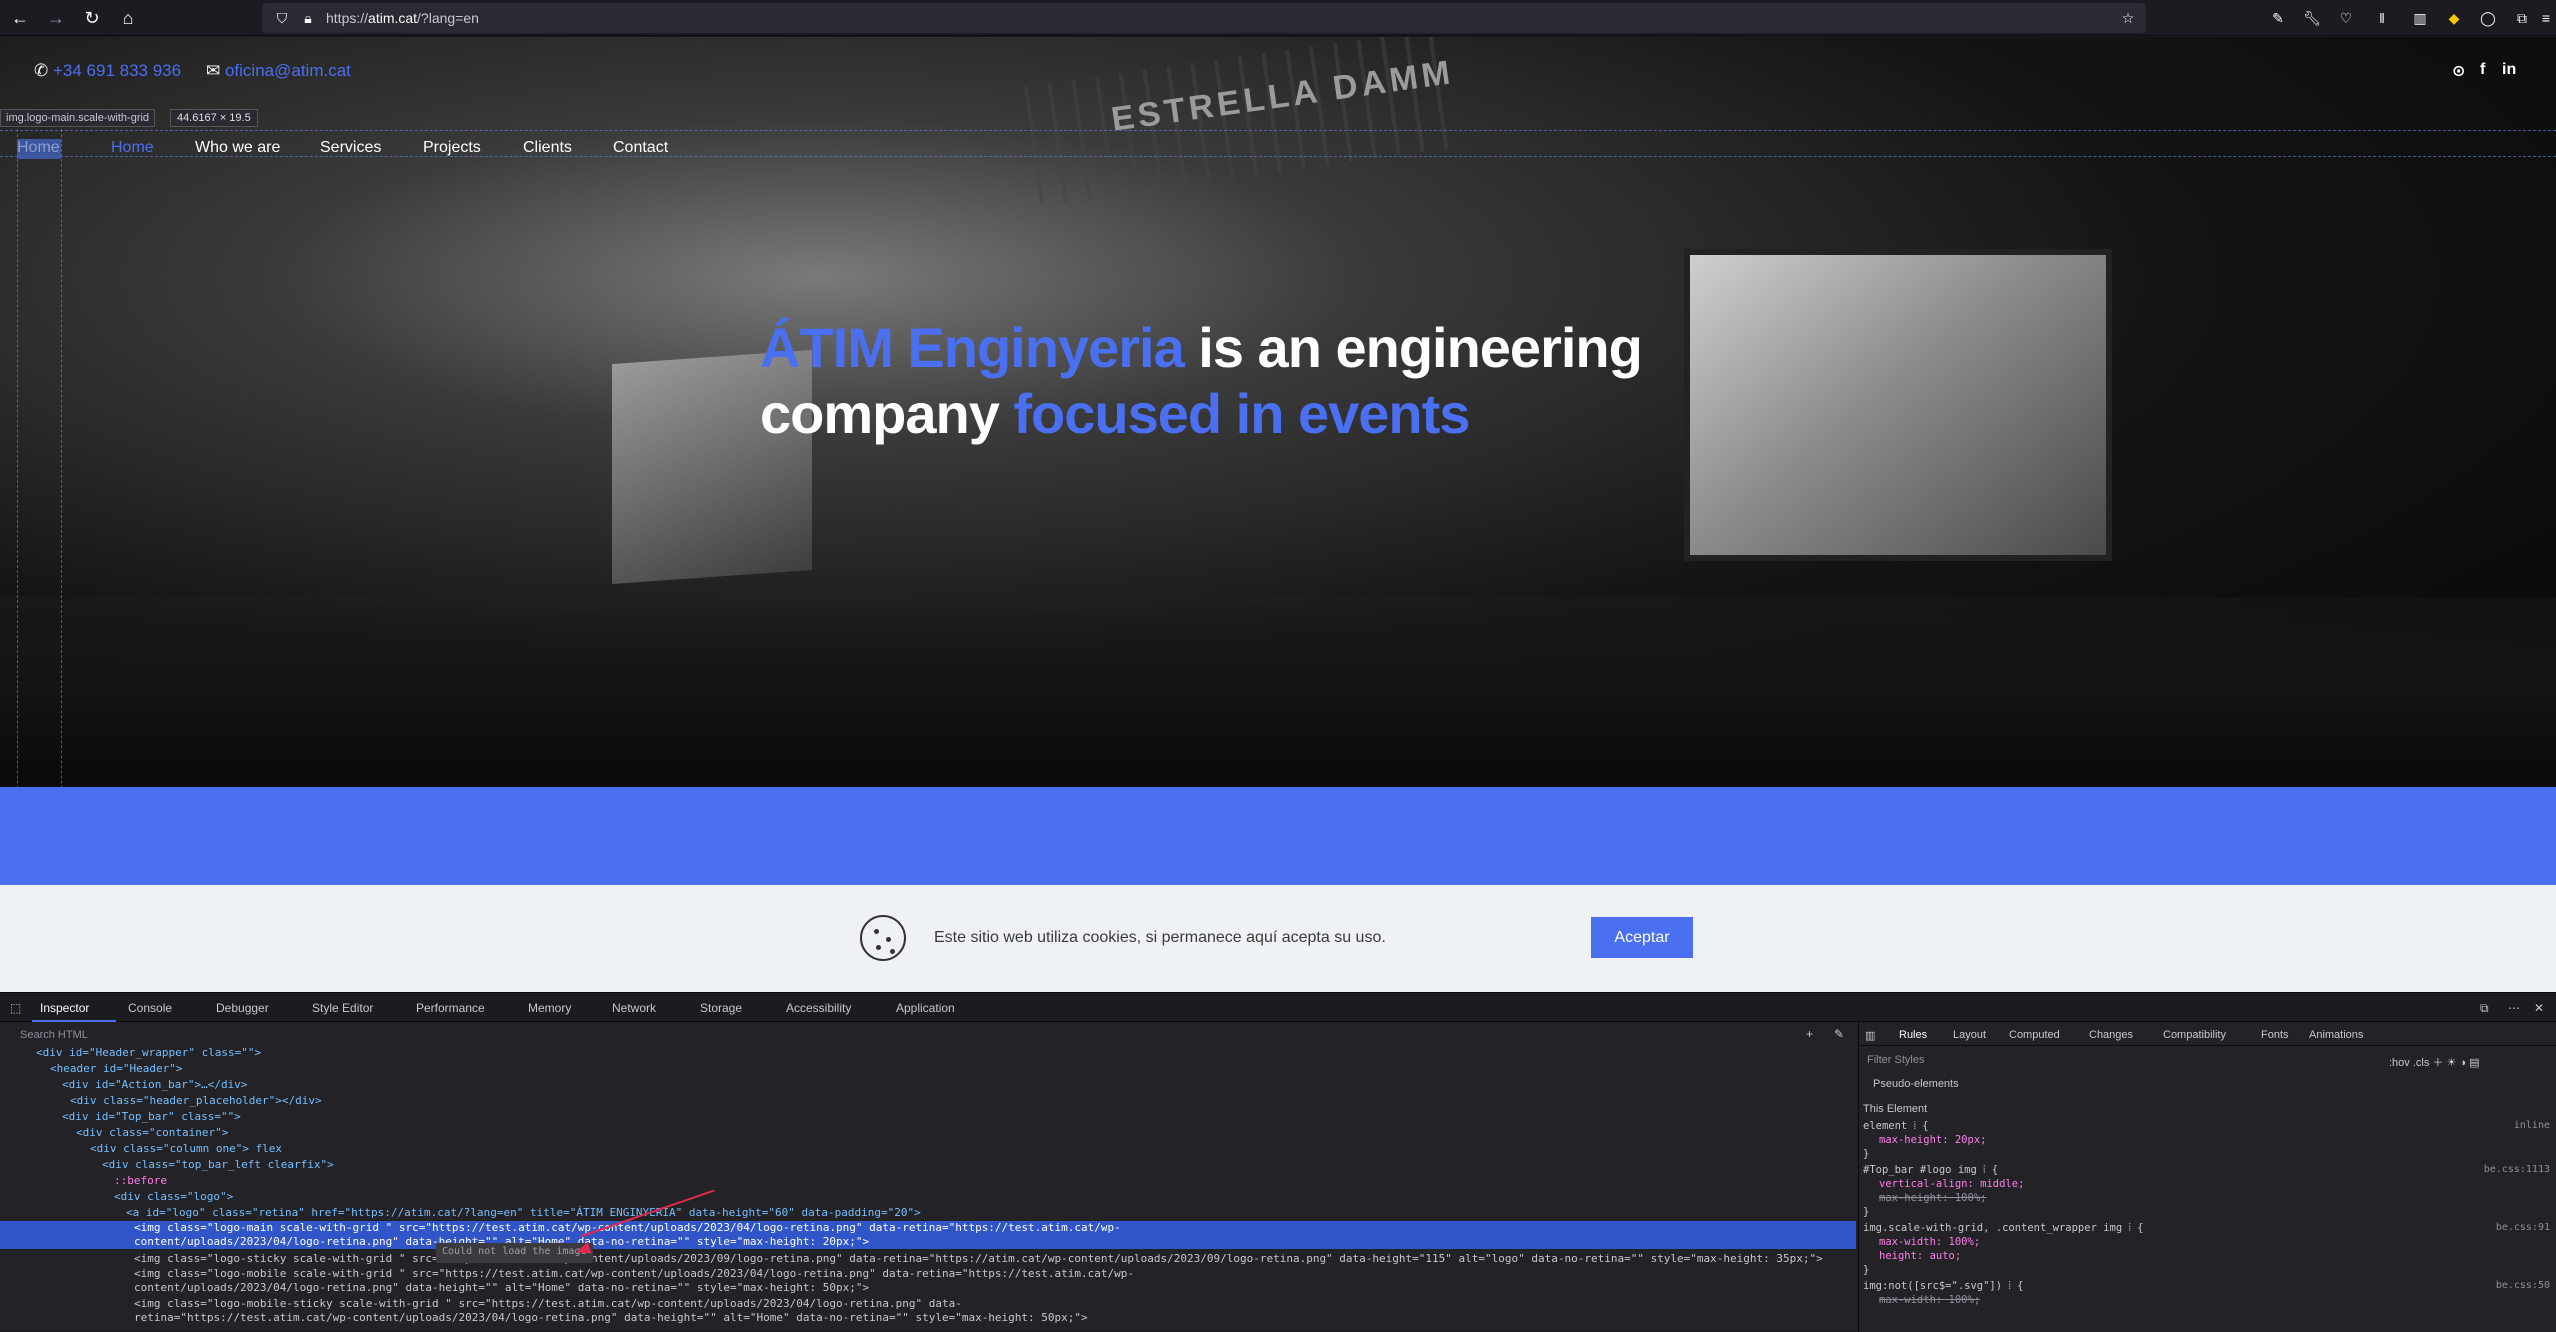  Describe the element at coordinates (128, 18) in the screenshot. I see `home-icon: ⌂` at that location.